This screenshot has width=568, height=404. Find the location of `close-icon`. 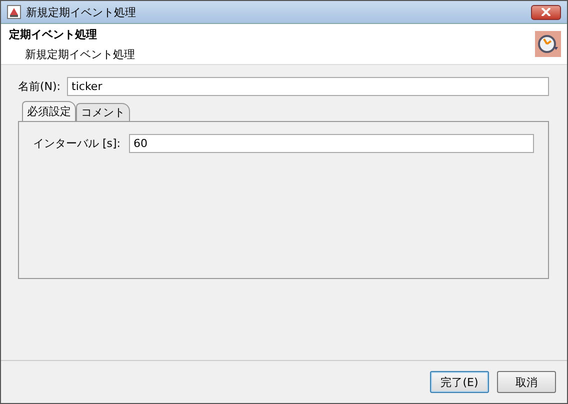

close-icon is located at coordinates (546, 12).